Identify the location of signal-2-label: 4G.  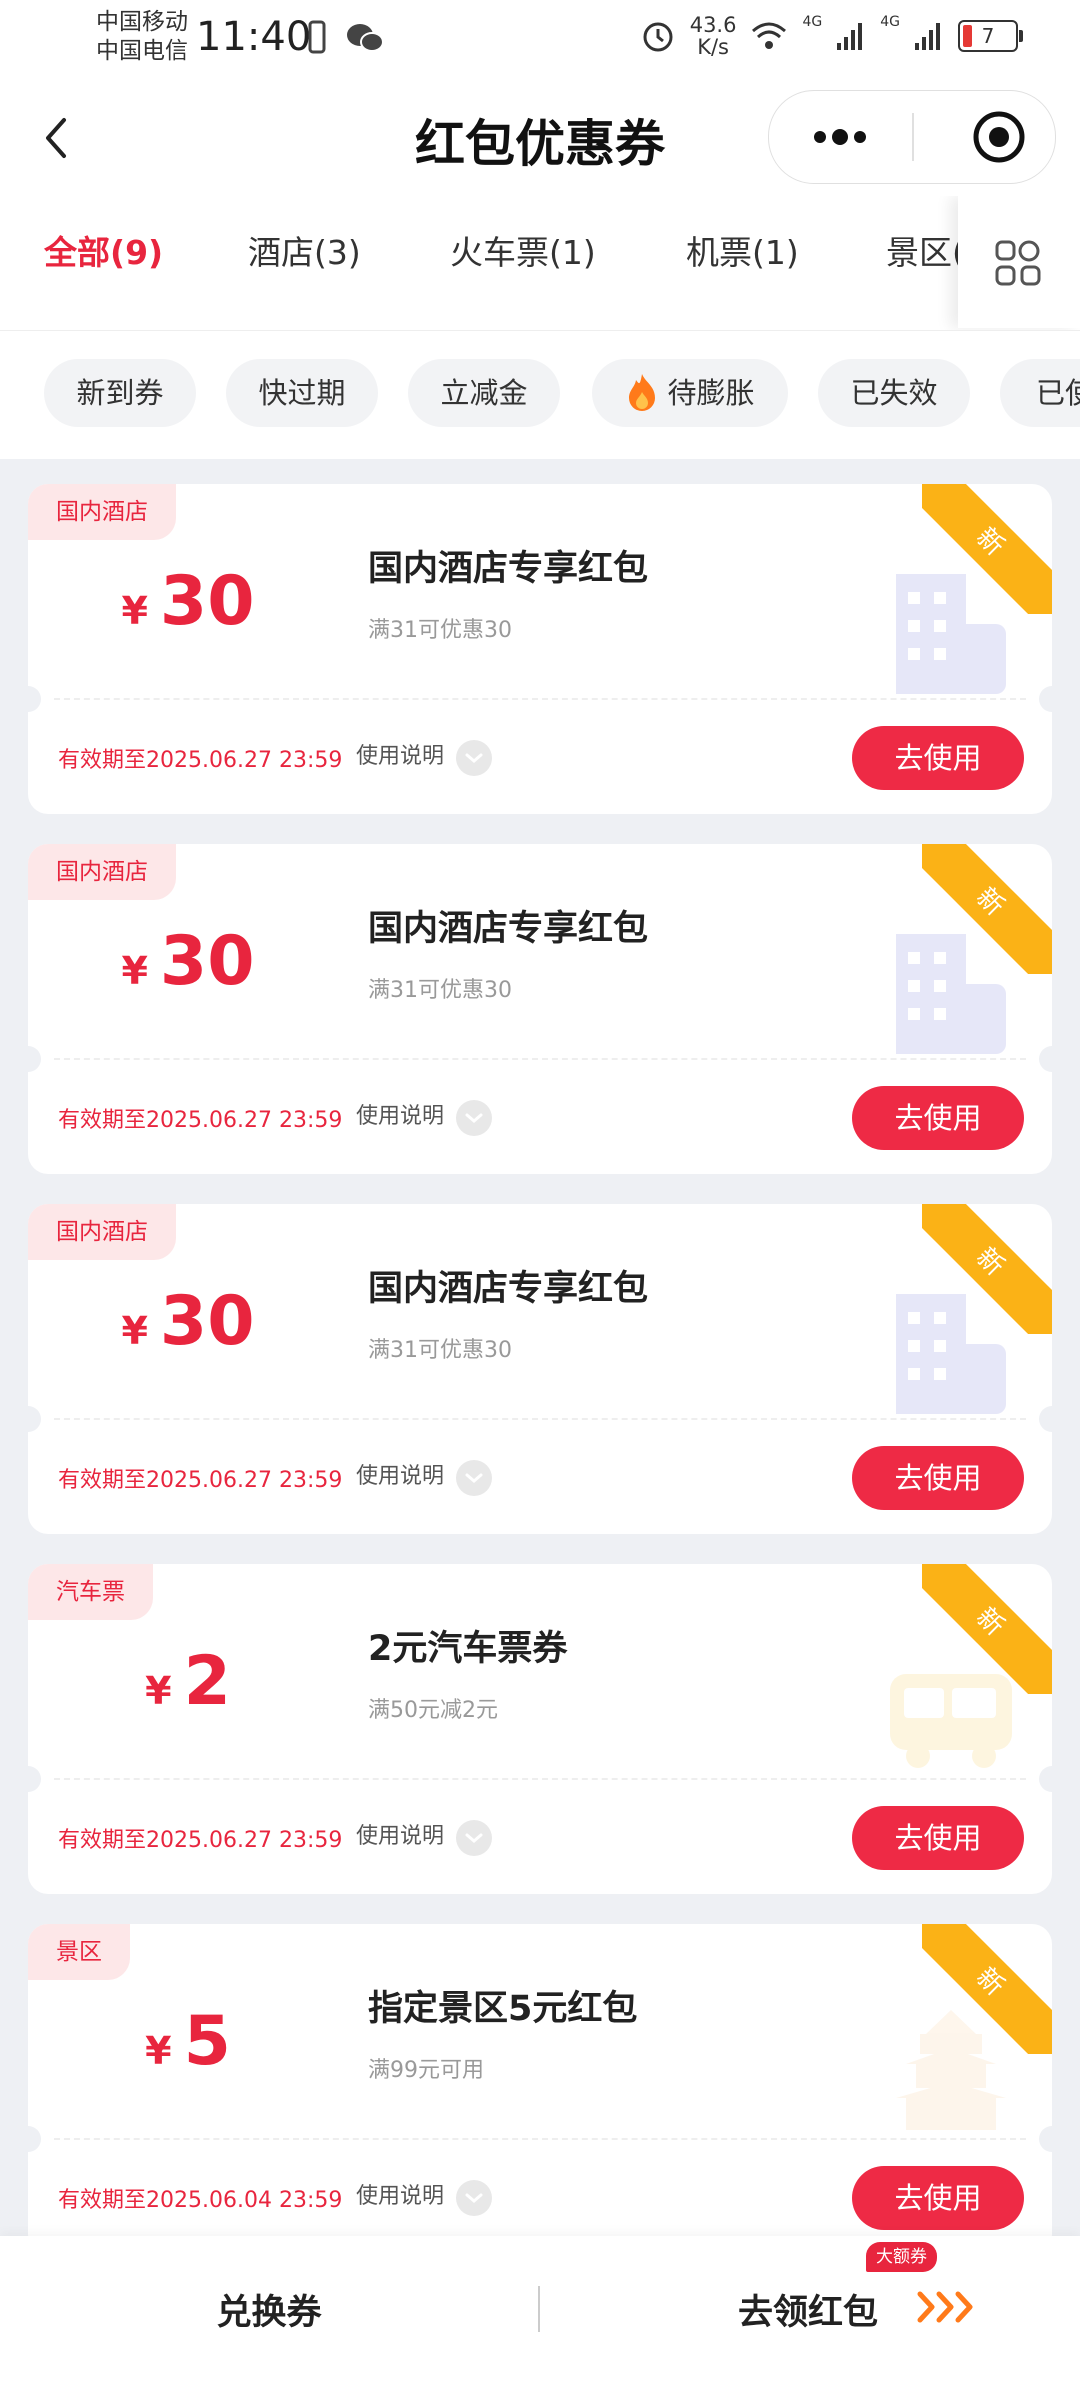
(890, 22).